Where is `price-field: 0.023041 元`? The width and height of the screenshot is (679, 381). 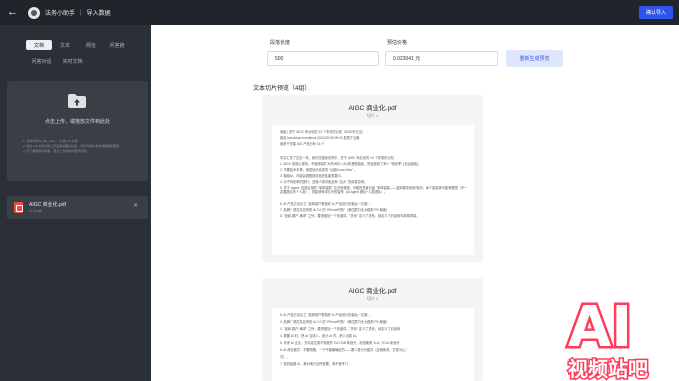 price-field: 0.023041 元 is located at coordinates (441, 58).